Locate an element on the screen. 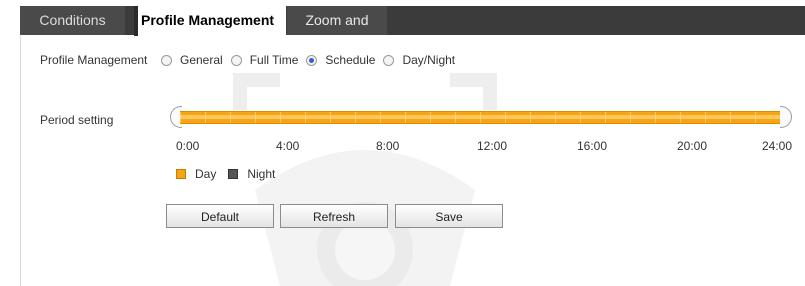 The height and width of the screenshot is (286, 805). tab-profile-management: Profile Management is located at coordinates (210, 21).